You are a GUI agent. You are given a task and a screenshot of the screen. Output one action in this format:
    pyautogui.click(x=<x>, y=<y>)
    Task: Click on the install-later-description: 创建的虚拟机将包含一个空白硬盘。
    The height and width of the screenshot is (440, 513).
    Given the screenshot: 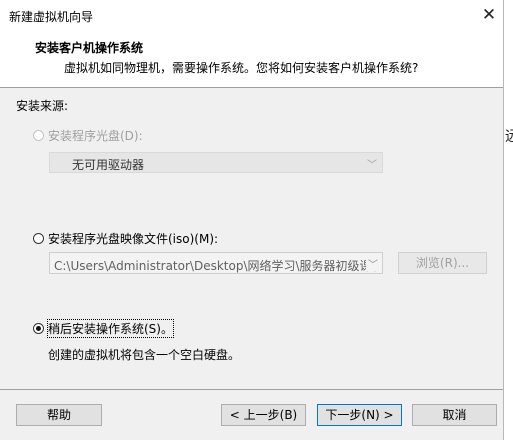 What is the action you would take?
    pyautogui.click(x=144, y=355)
    